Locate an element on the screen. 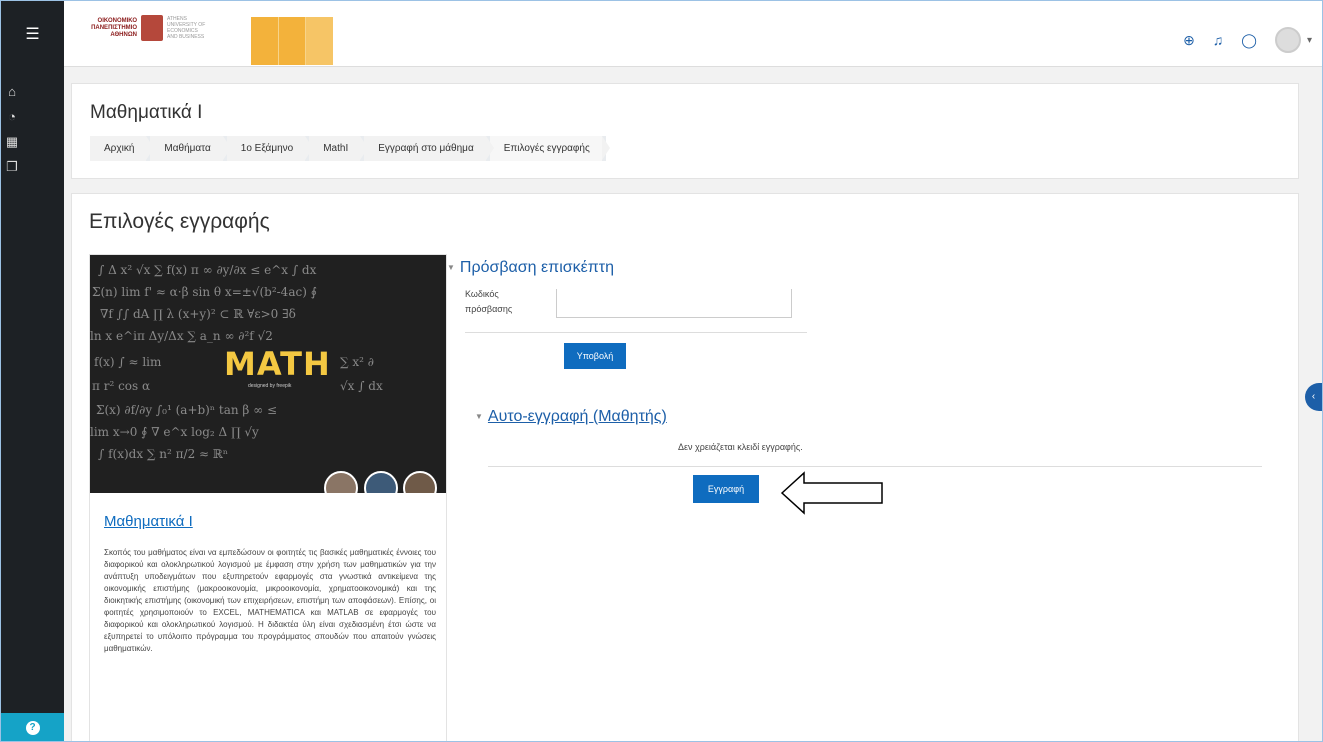  course-image-title: MATH is located at coordinates (277, 364).